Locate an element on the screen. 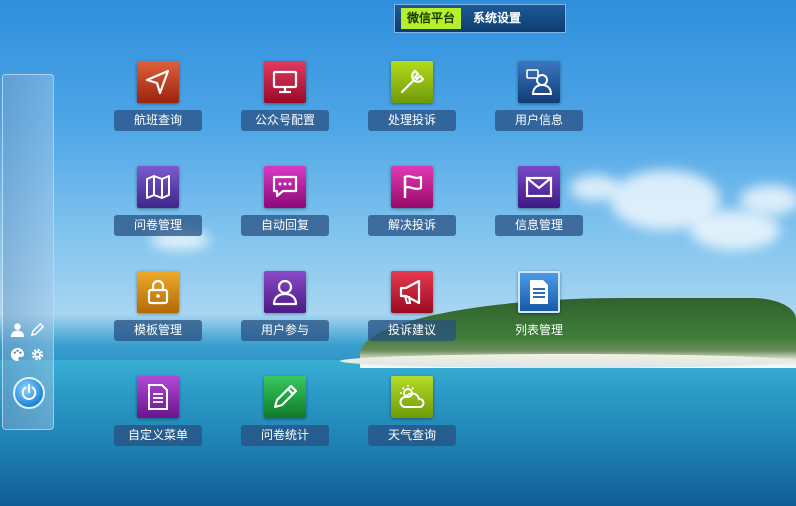  weather-icon is located at coordinates (412, 397).